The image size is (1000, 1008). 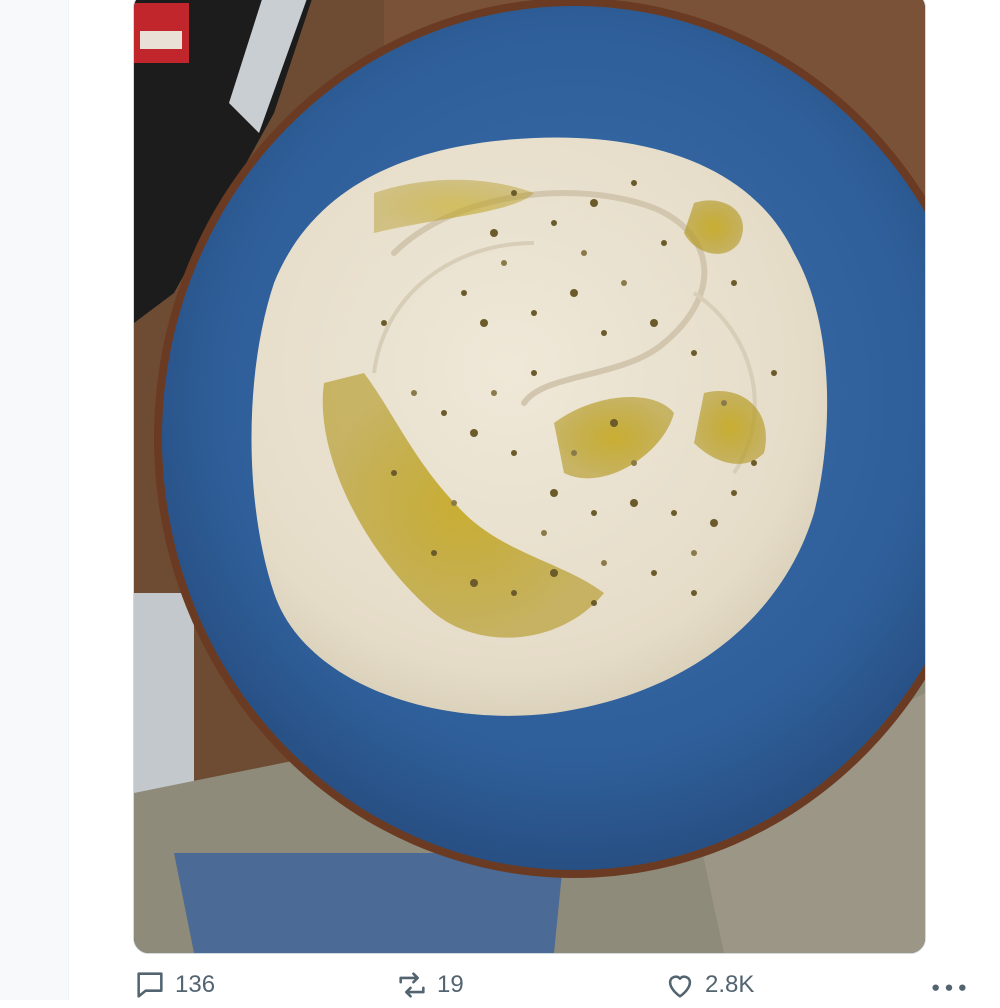 What do you see at coordinates (429, 985) in the screenshot?
I see `retweet-button: 19` at bounding box center [429, 985].